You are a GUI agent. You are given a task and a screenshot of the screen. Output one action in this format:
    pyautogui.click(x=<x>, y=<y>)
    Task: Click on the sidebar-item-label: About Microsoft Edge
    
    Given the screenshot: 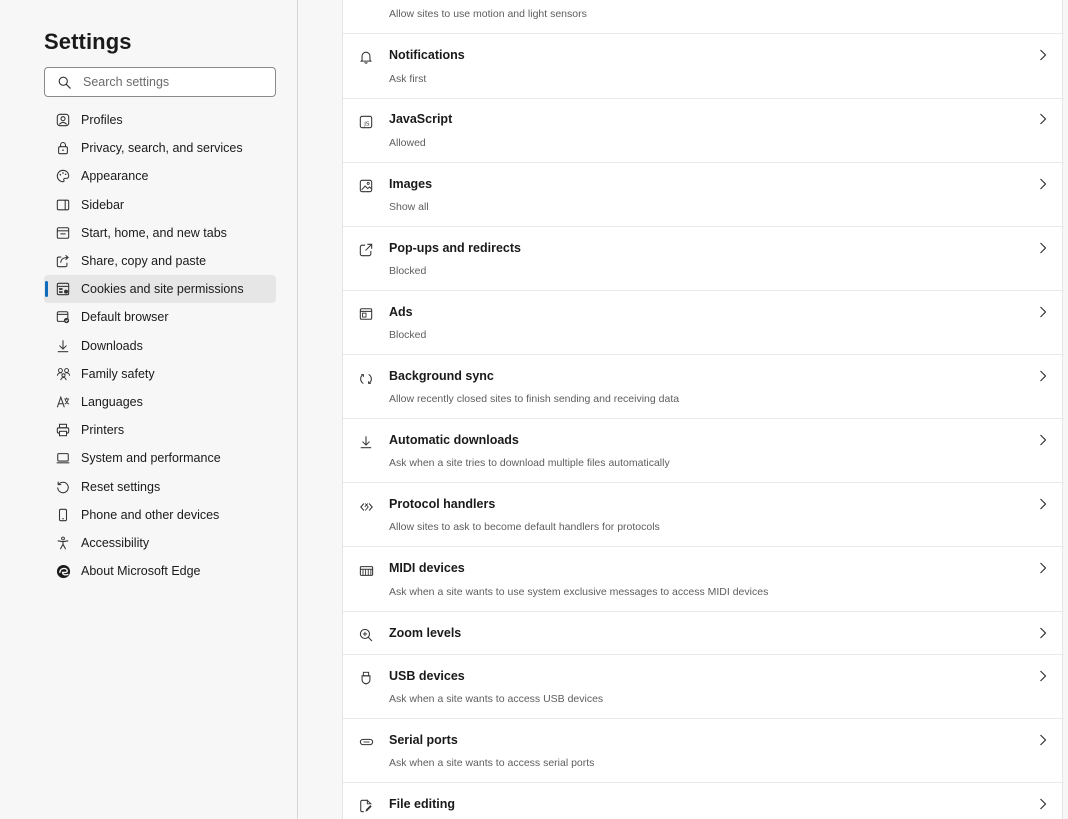 What is the action you would take?
    pyautogui.click(x=141, y=571)
    